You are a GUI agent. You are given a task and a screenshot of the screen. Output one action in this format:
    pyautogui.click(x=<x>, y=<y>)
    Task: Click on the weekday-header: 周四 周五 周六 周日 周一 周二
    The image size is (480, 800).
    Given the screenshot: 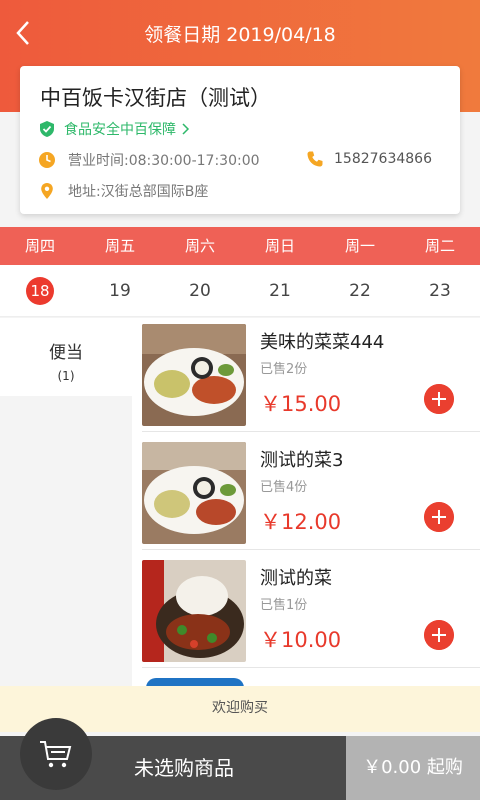 What is the action you would take?
    pyautogui.click(x=240, y=246)
    